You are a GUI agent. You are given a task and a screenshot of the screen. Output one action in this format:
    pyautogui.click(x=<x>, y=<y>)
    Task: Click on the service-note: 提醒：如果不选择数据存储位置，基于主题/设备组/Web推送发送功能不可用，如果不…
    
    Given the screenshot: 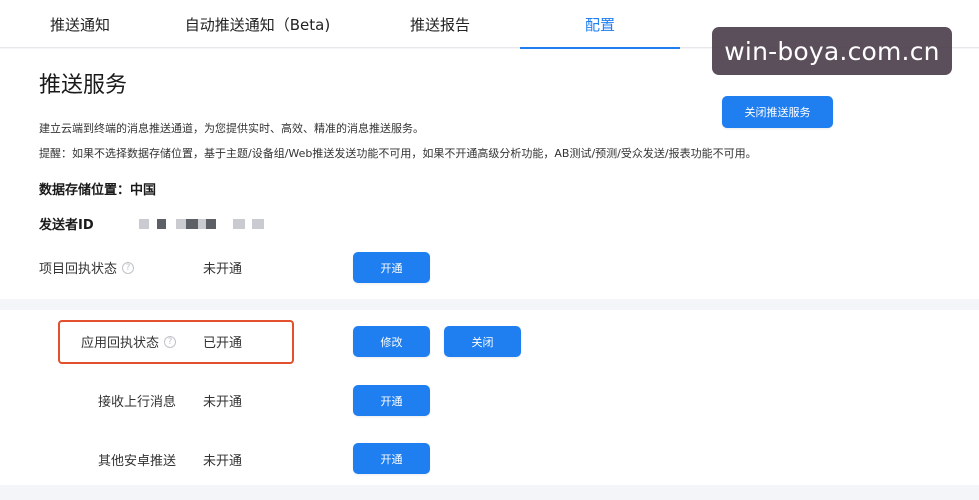 What is the action you would take?
    pyautogui.click(x=398, y=153)
    